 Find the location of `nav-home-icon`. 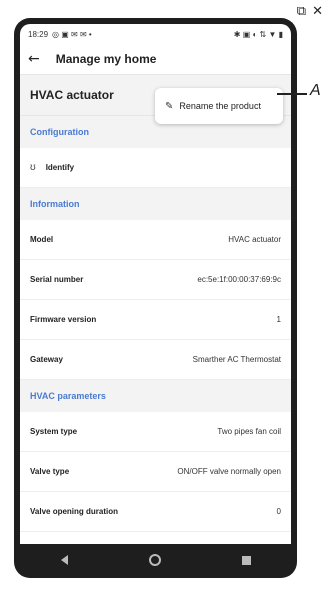

nav-home-icon is located at coordinates (154, 560).